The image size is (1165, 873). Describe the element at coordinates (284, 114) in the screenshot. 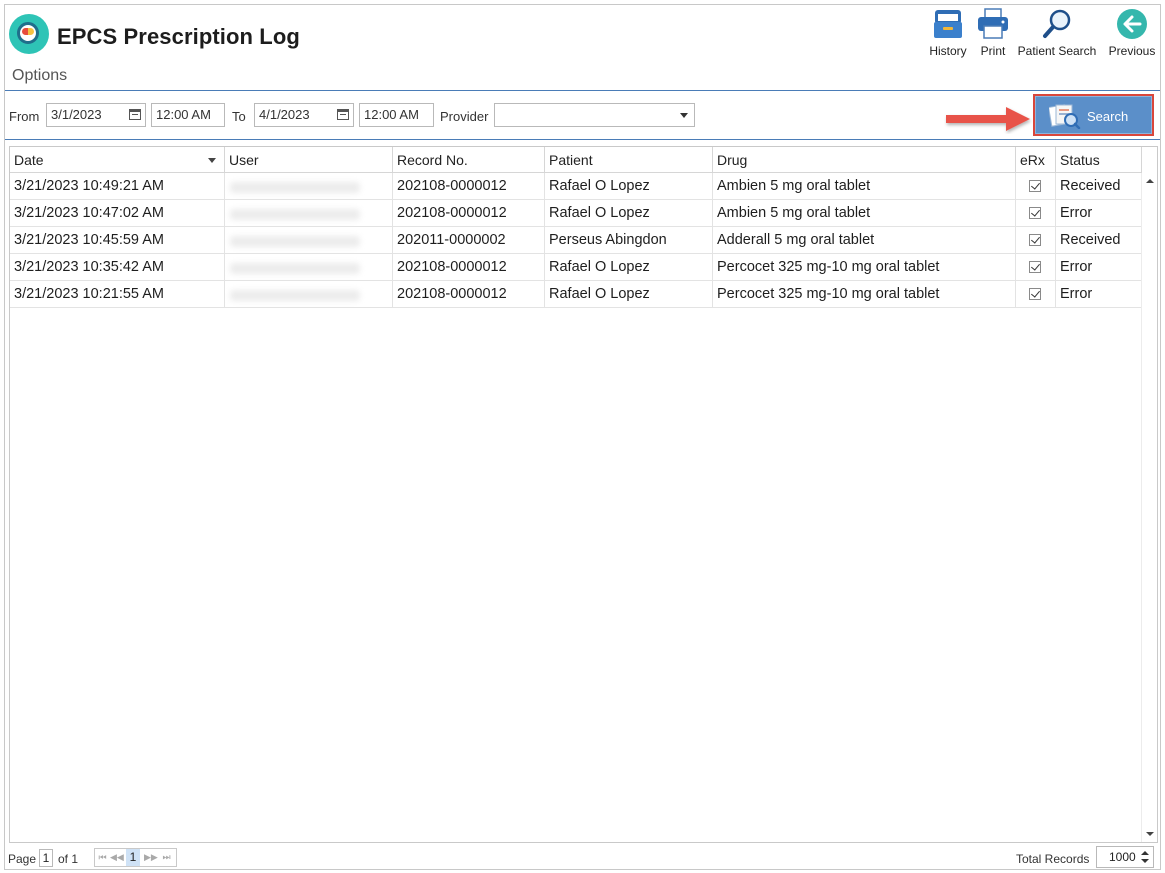

I see `to-date-value: 4/1/2023` at that location.